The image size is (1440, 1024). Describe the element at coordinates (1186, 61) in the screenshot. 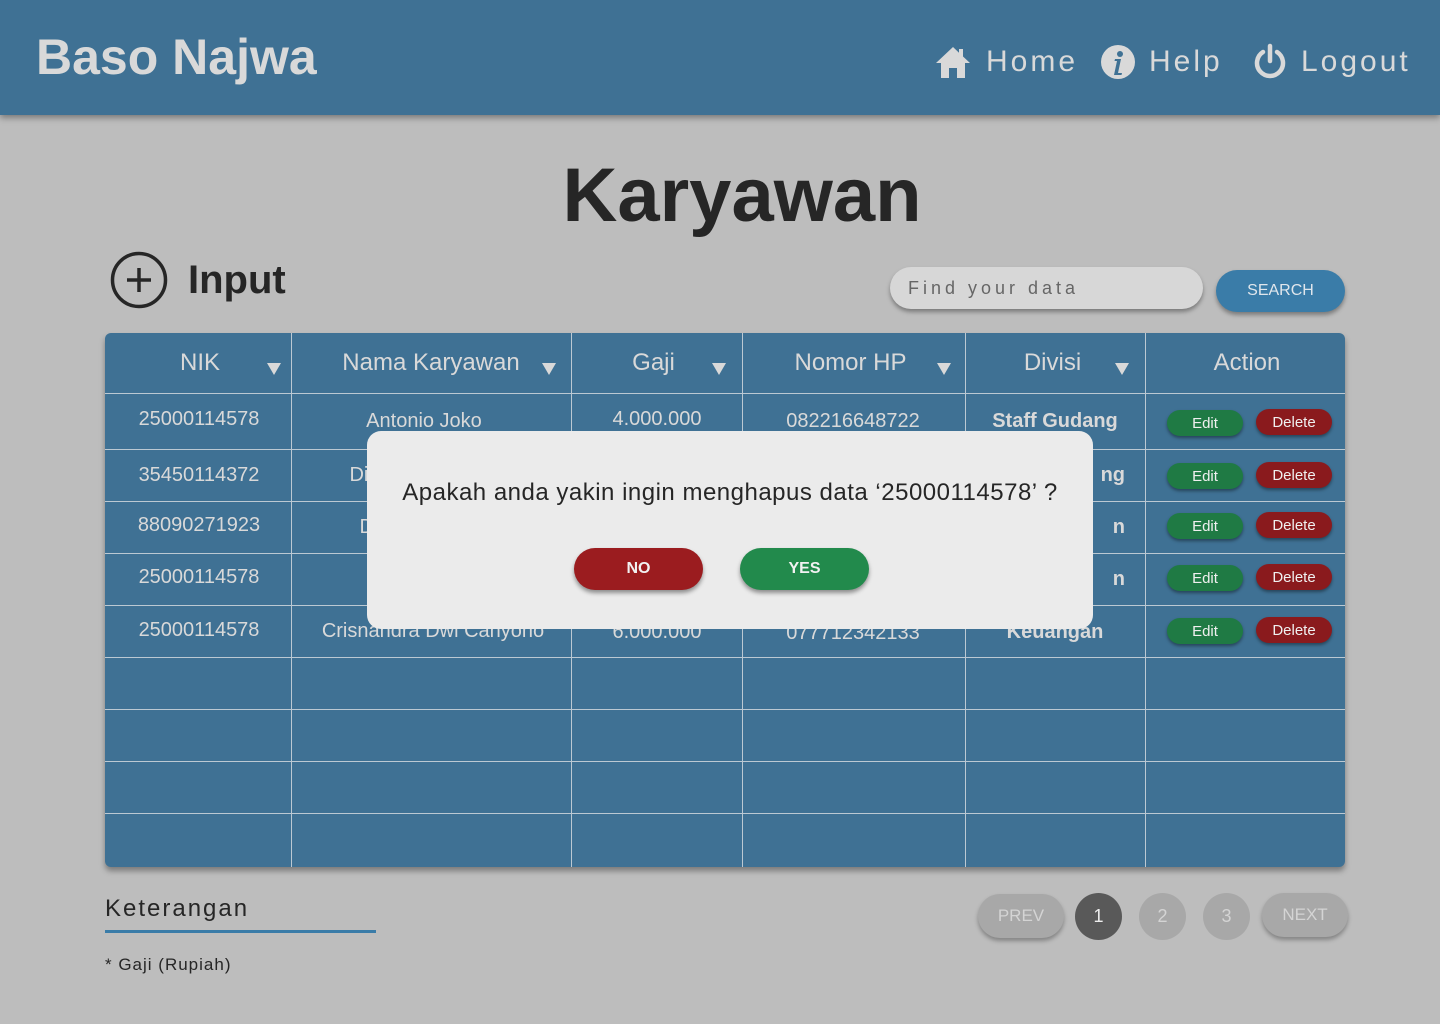

I see `nav-help-label: Help` at that location.